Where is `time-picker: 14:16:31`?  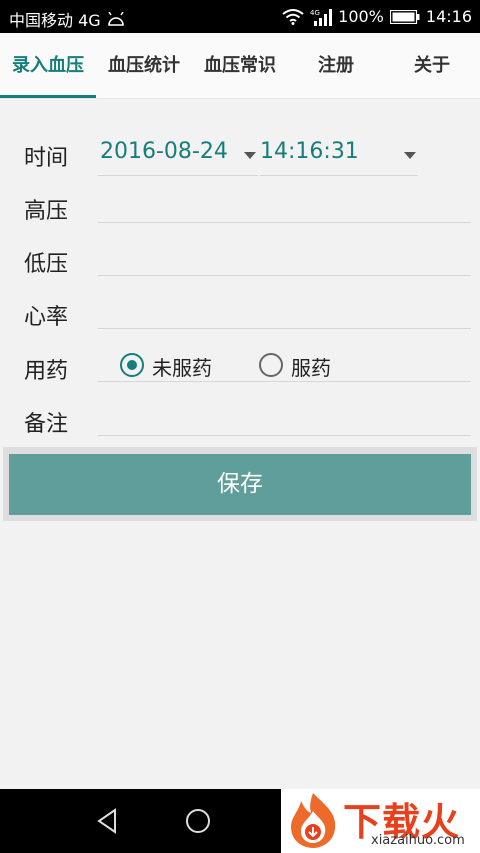
time-picker: 14:16:31 is located at coordinates (339, 157).